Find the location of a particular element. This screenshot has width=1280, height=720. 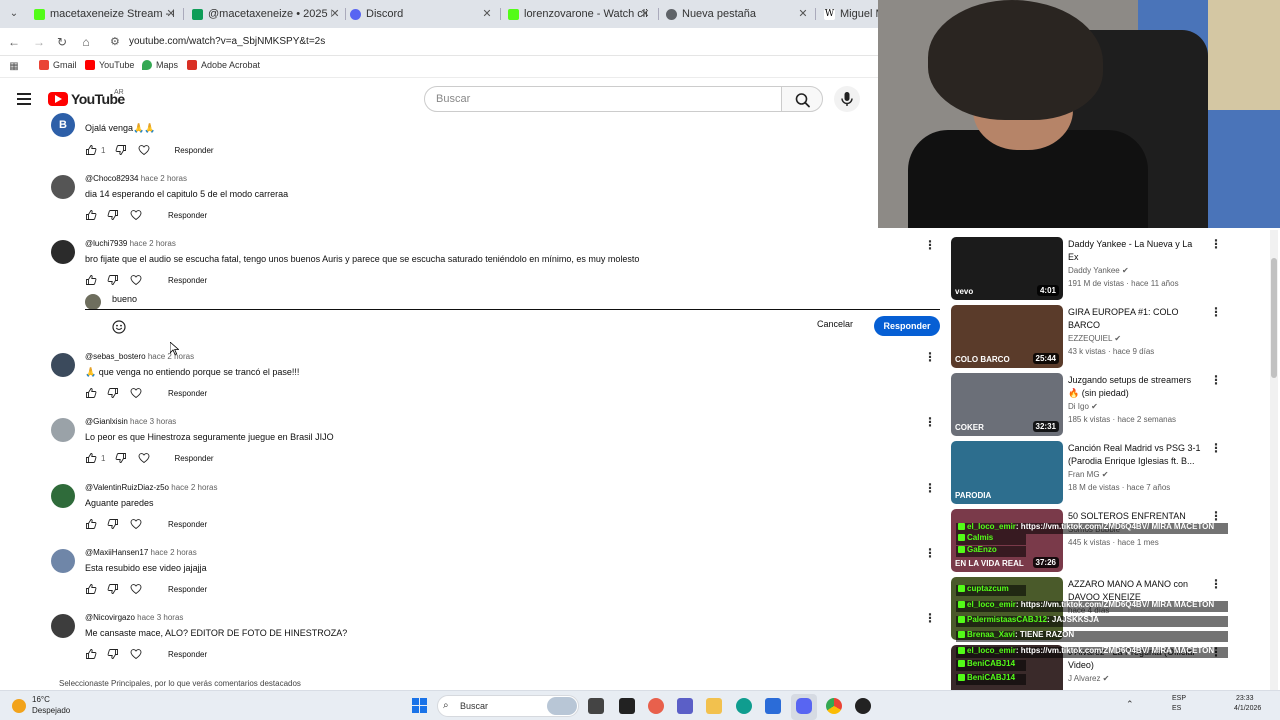

forward-icon: → is located at coordinates (39, 42).